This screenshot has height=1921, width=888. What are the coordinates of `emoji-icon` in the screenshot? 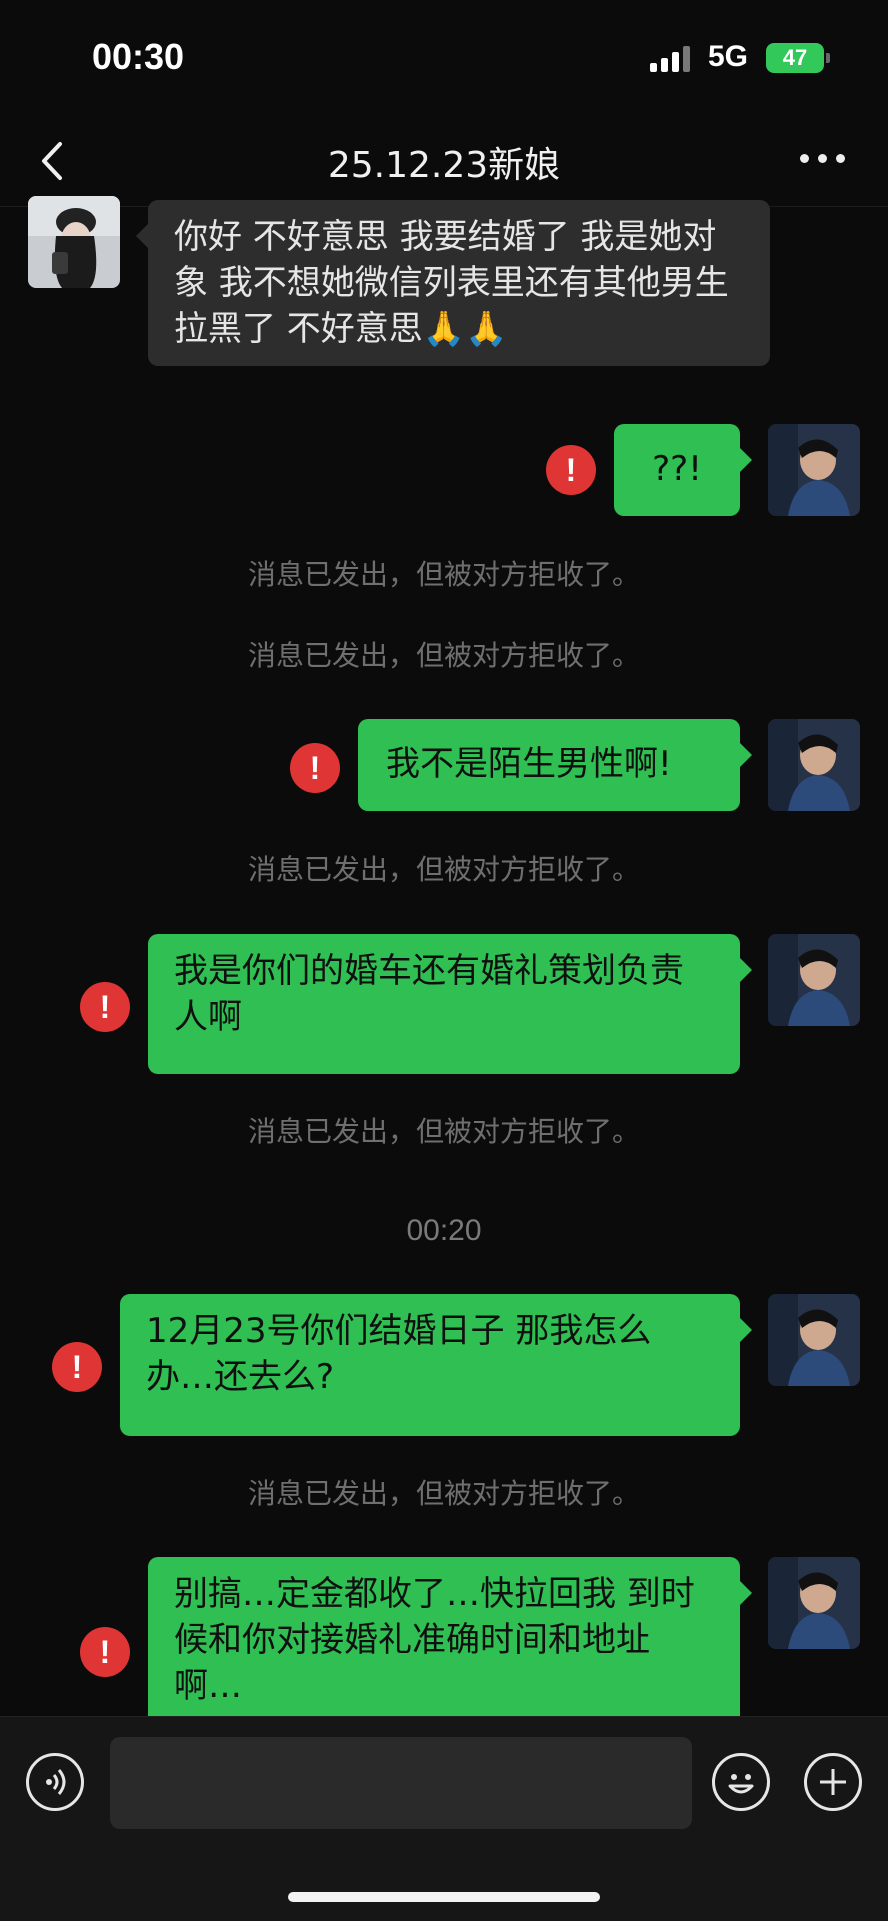 It's located at (741, 1782).